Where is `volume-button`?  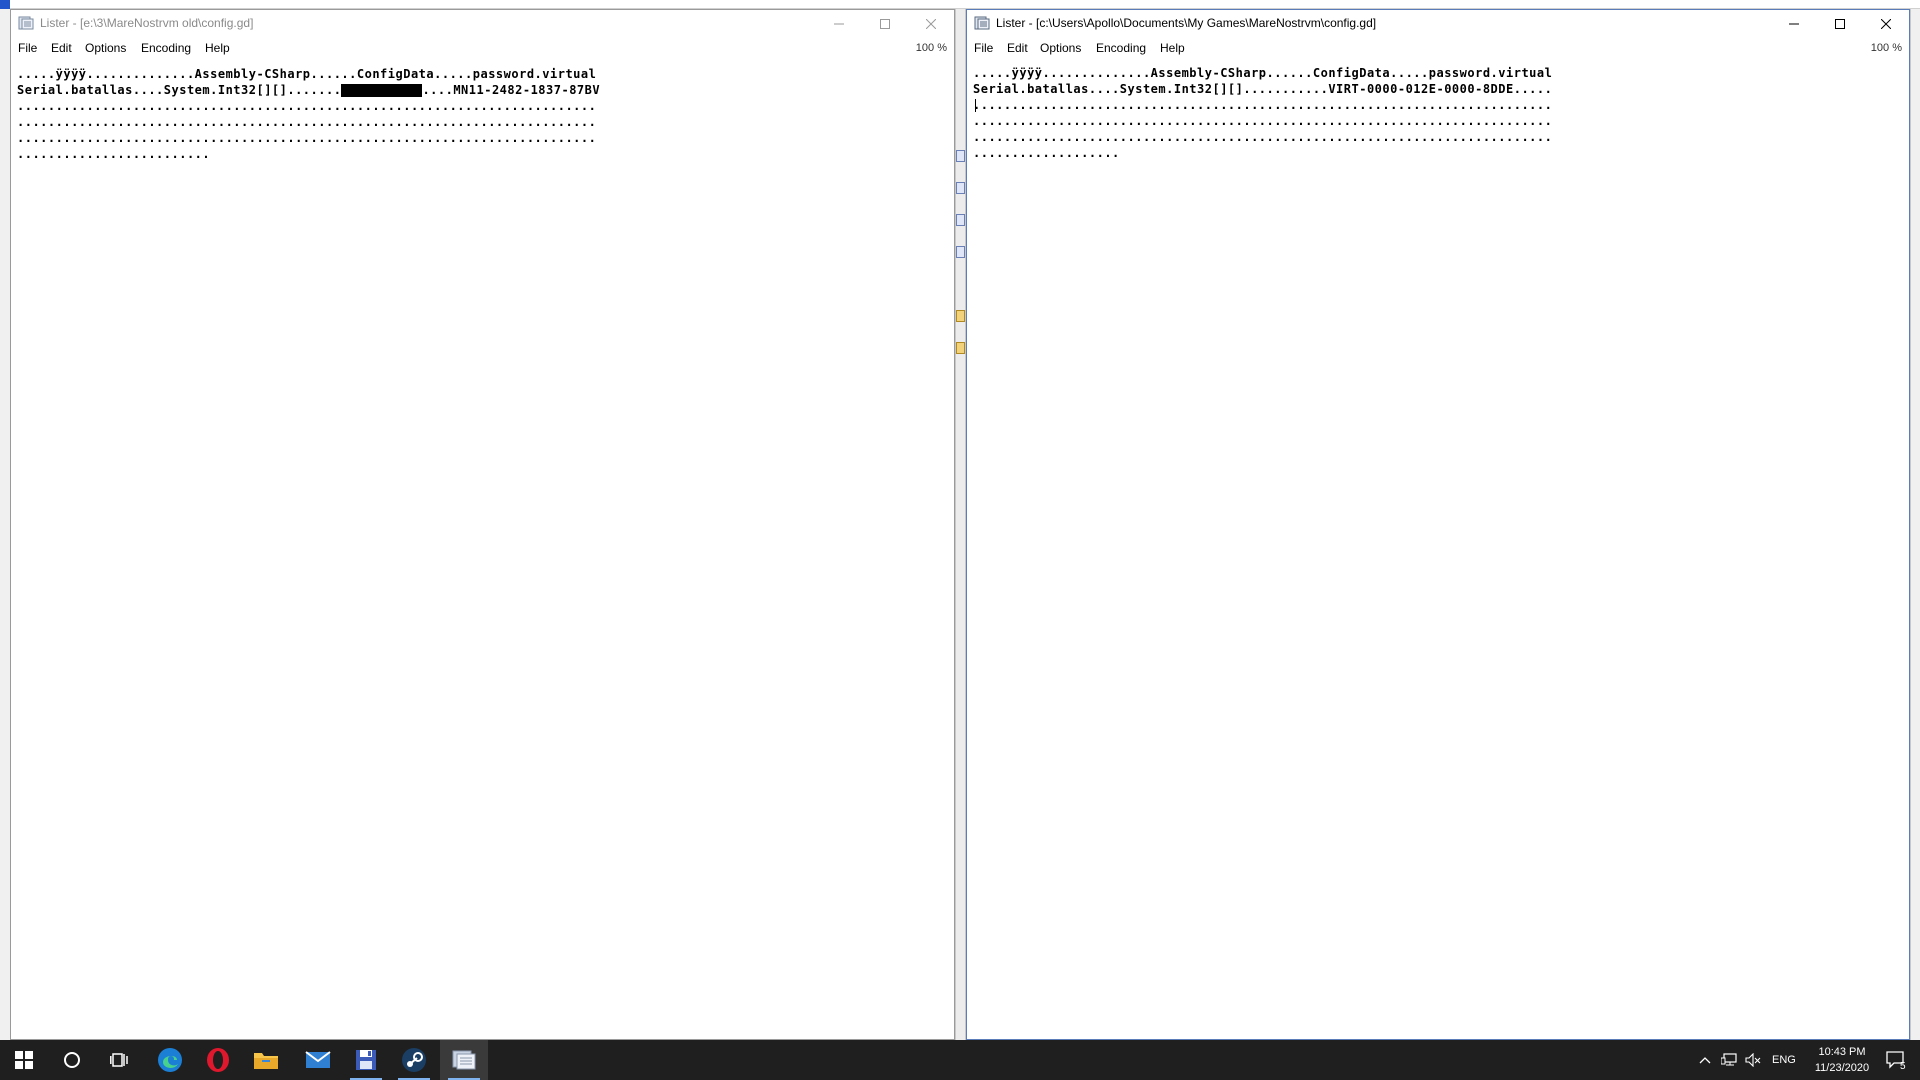
volume-button is located at coordinates (1753, 1060).